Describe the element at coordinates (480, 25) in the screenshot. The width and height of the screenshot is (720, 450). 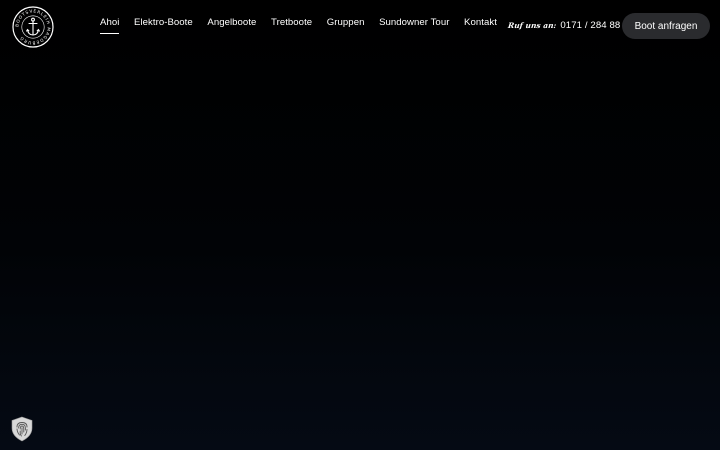
I see `nav-item-kontakt: Kontakt` at that location.